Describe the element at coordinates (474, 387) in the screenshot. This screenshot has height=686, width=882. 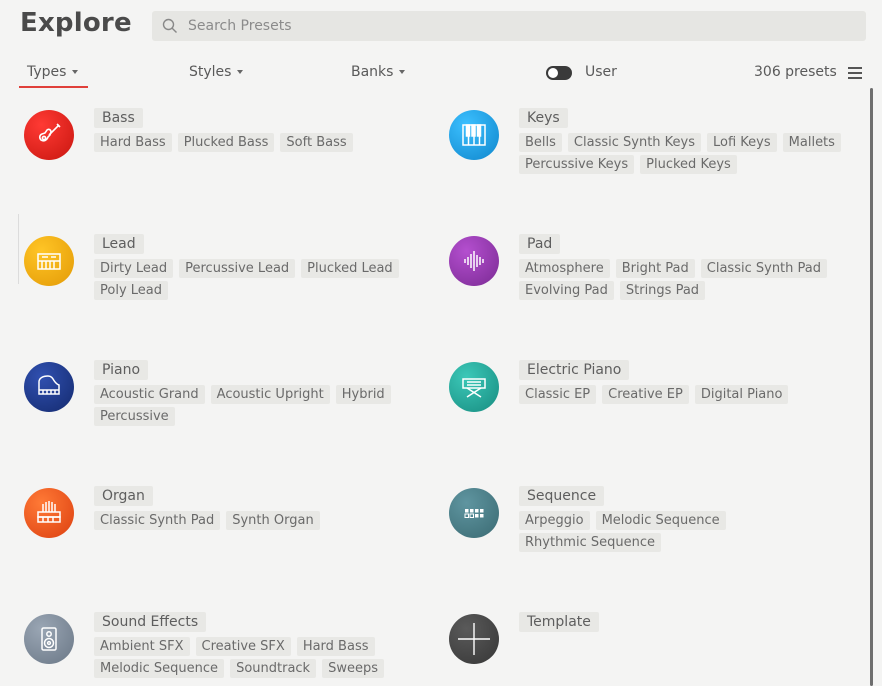
I see `electric-piano-icon` at that location.